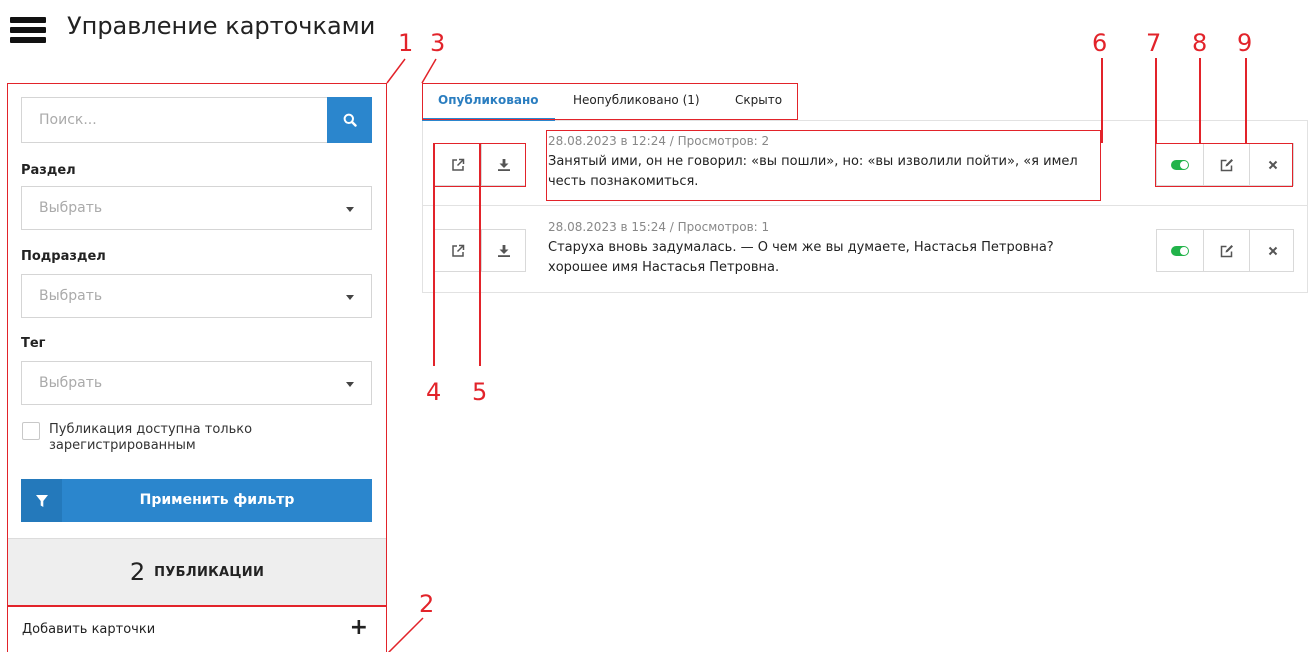 The image size is (1308, 652). I want to click on page-title: Управление карточками, so click(221, 26).